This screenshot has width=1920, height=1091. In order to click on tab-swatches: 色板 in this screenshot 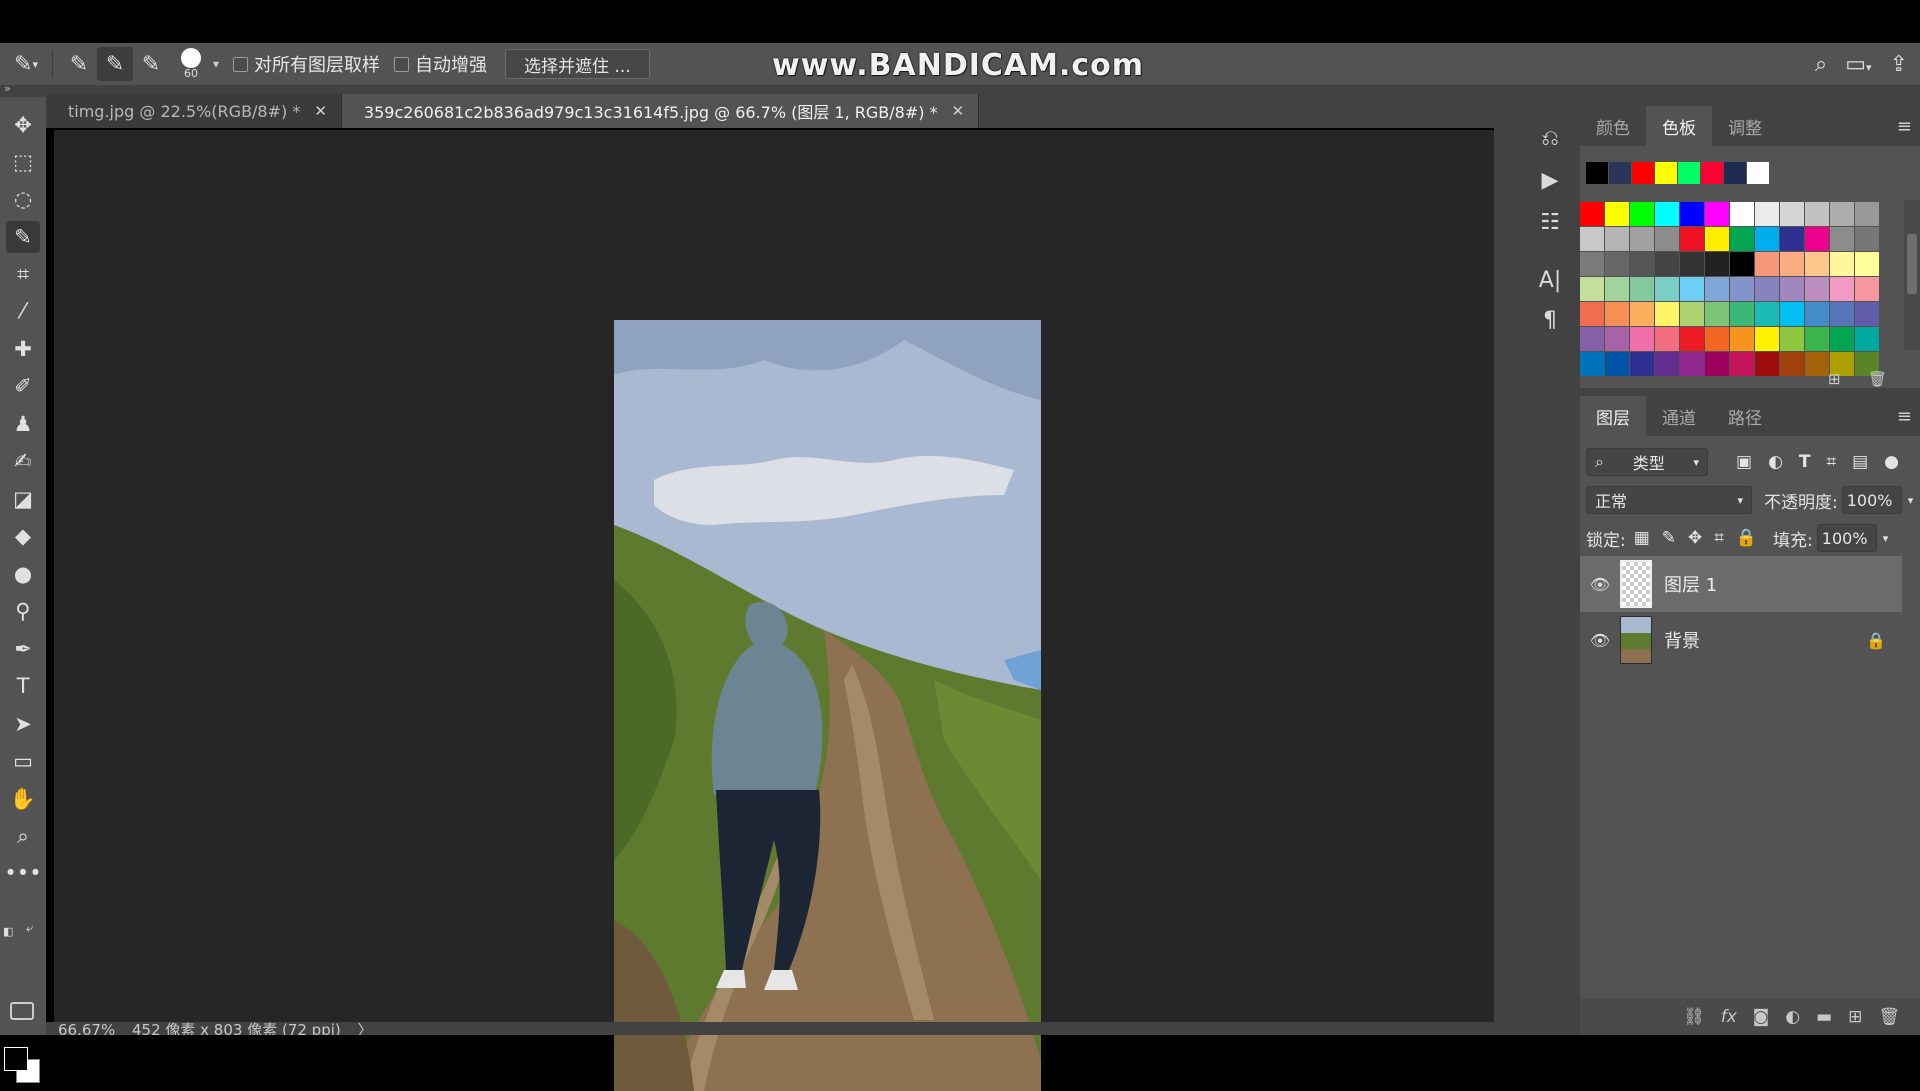, I will do `click(1679, 126)`.